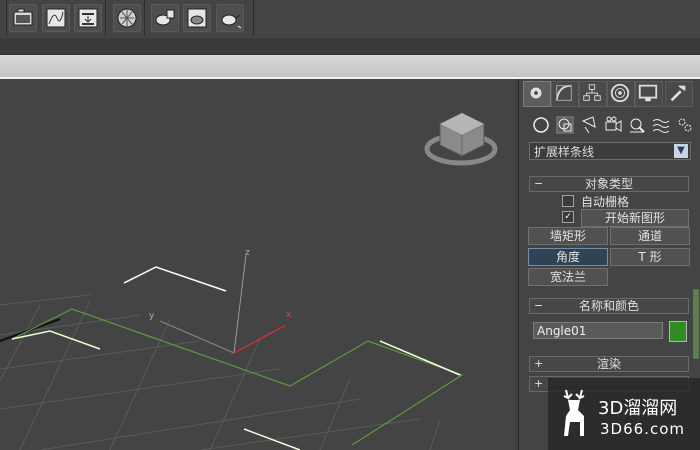 The image size is (700, 450). What do you see at coordinates (260, 339) in the screenshot?
I see `gizmo-x-axis` at bounding box center [260, 339].